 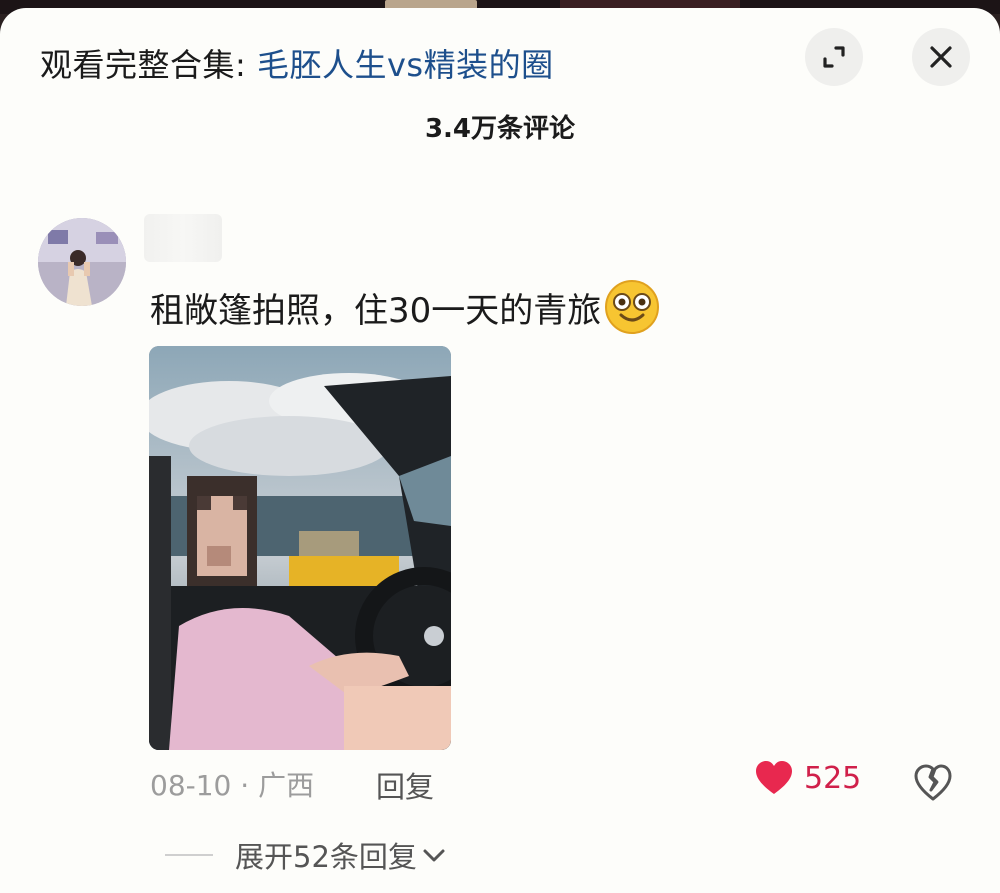 I want to click on avatar, so click(x=82, y=262).